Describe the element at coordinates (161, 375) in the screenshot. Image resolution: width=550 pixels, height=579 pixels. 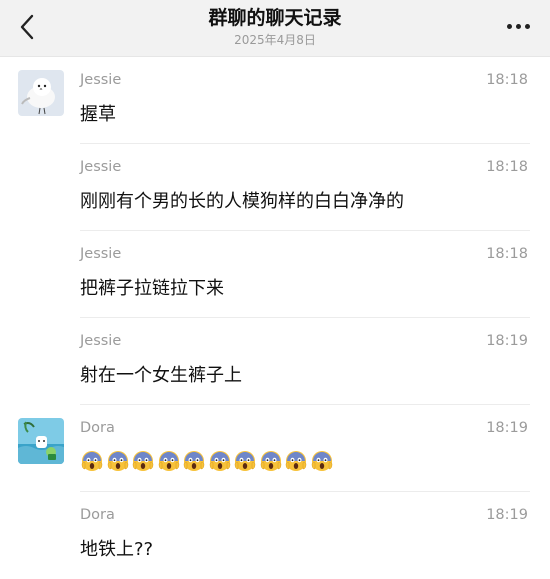
I see `message-text: 射在一个女生裤子上` at that location.